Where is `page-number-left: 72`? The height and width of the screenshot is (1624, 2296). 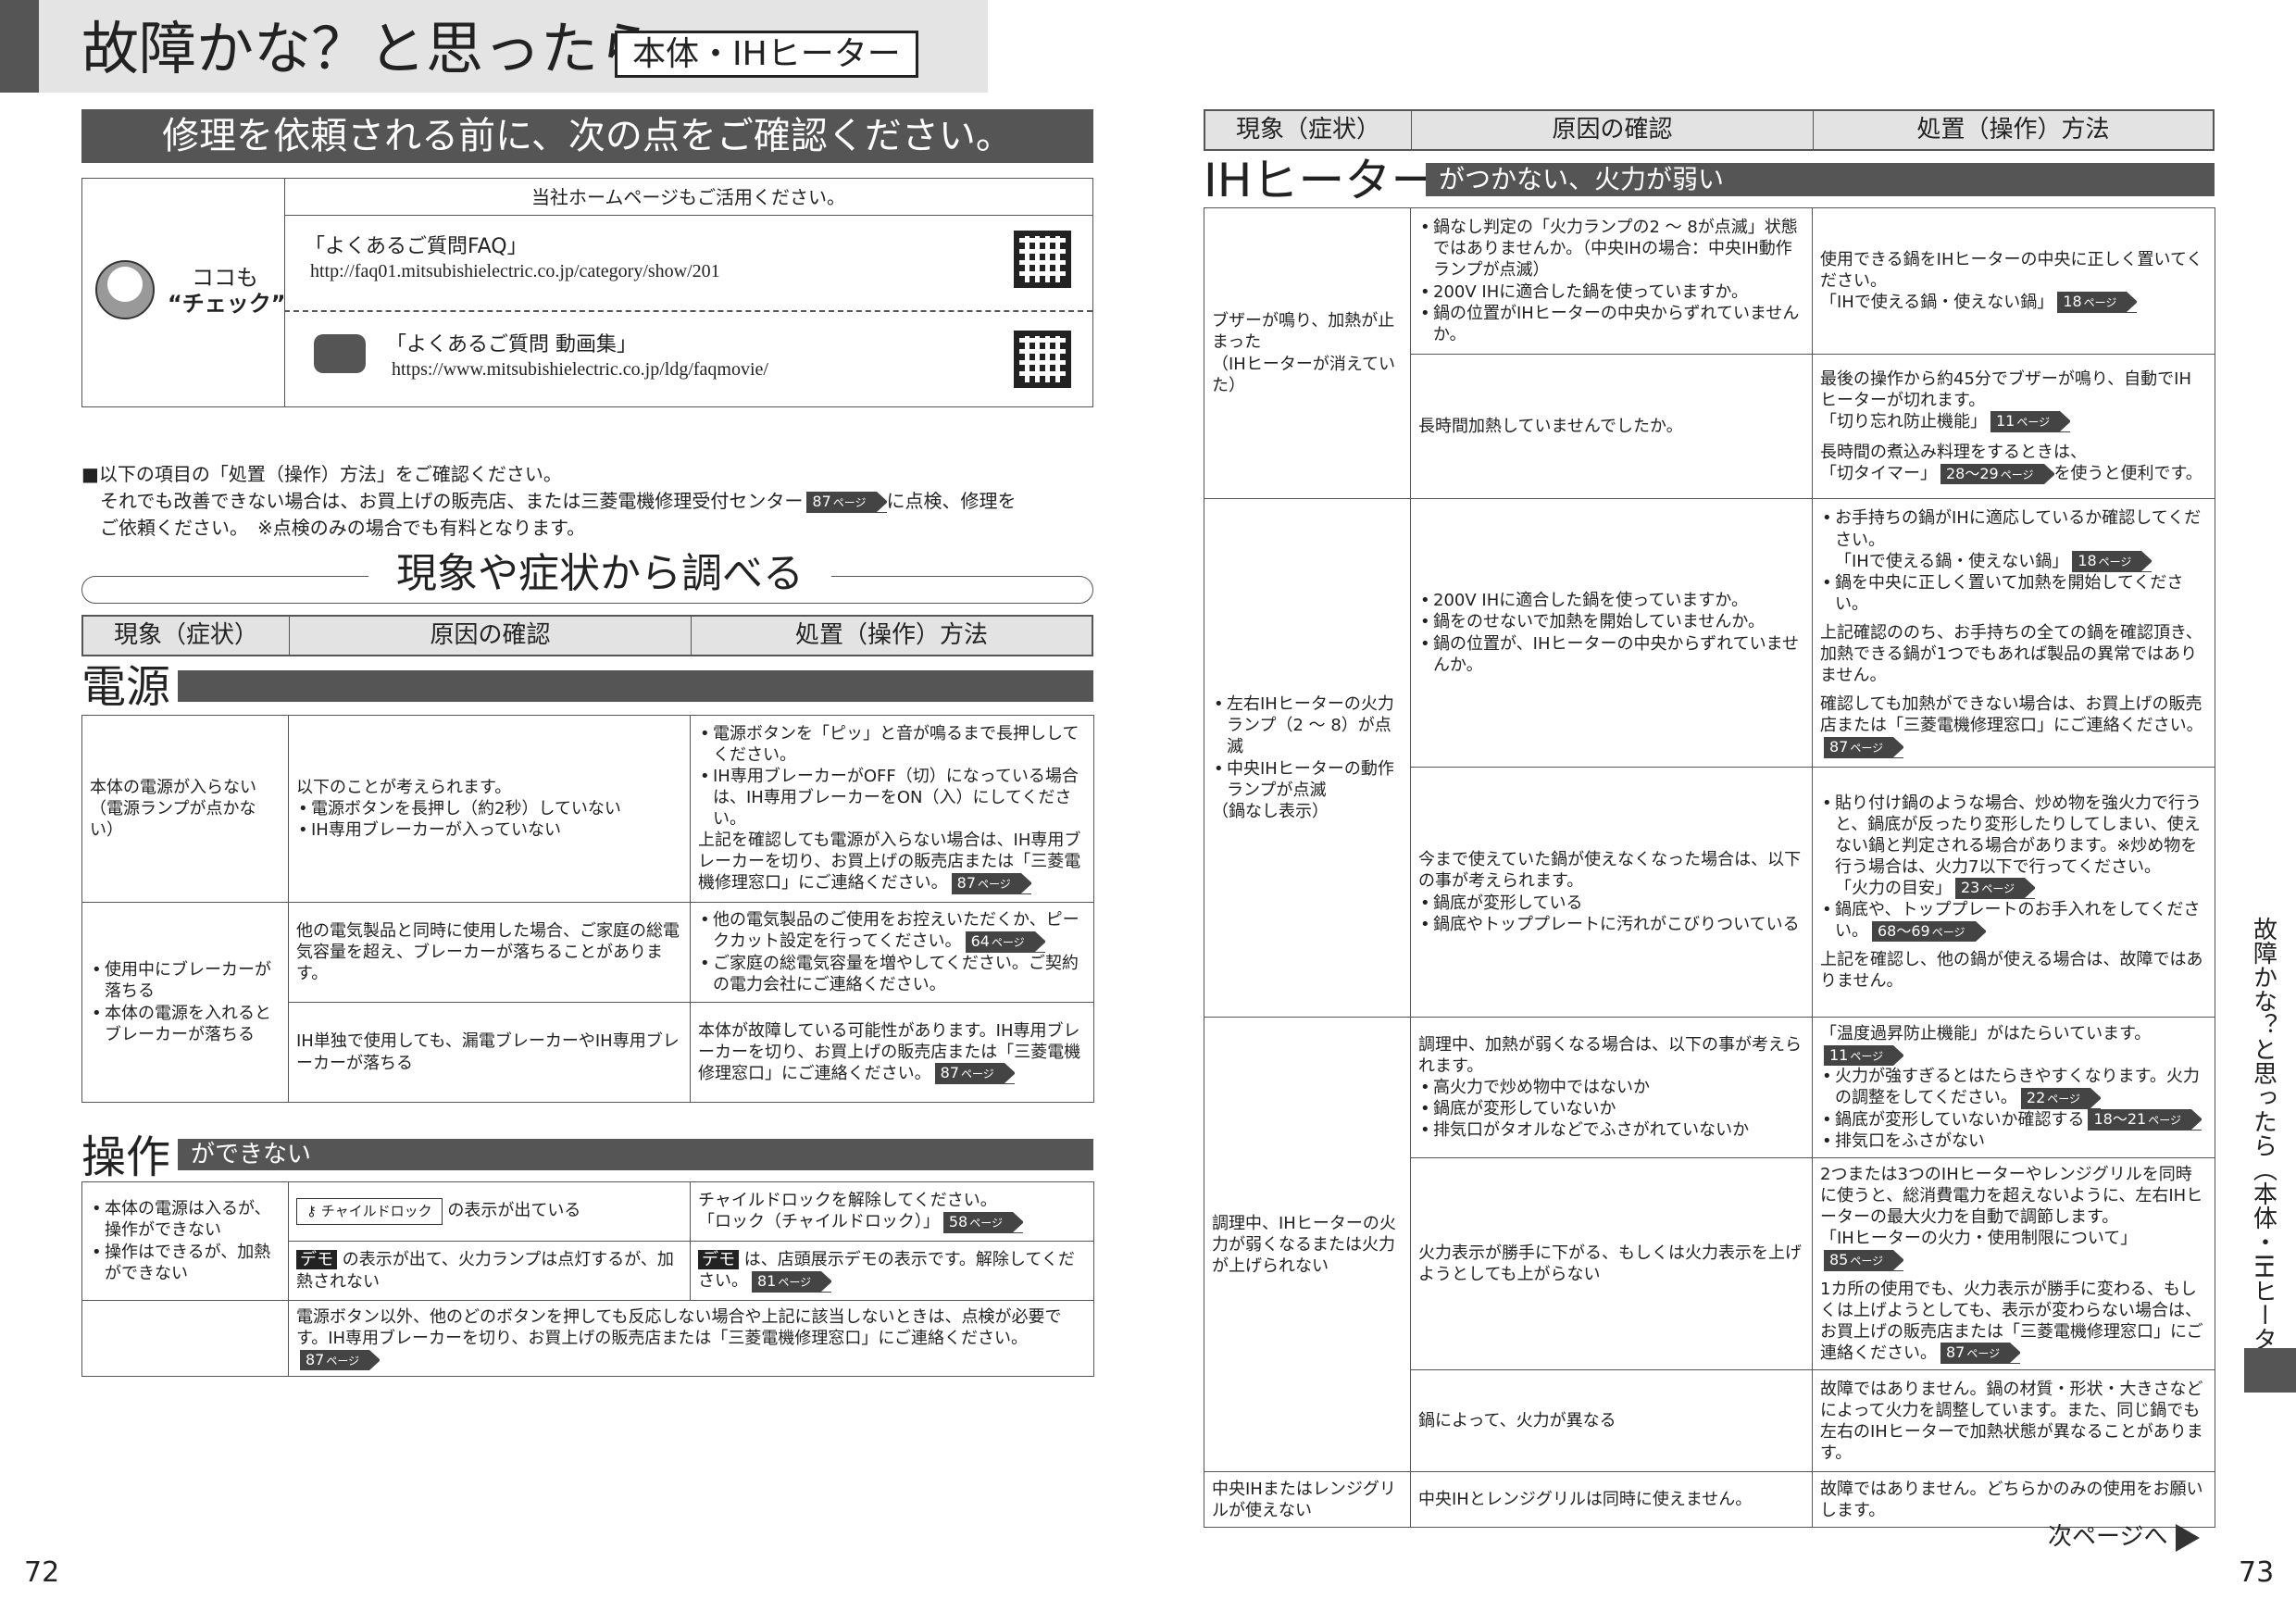 page-number-left: 72 is located at coordinates (42, 1572).